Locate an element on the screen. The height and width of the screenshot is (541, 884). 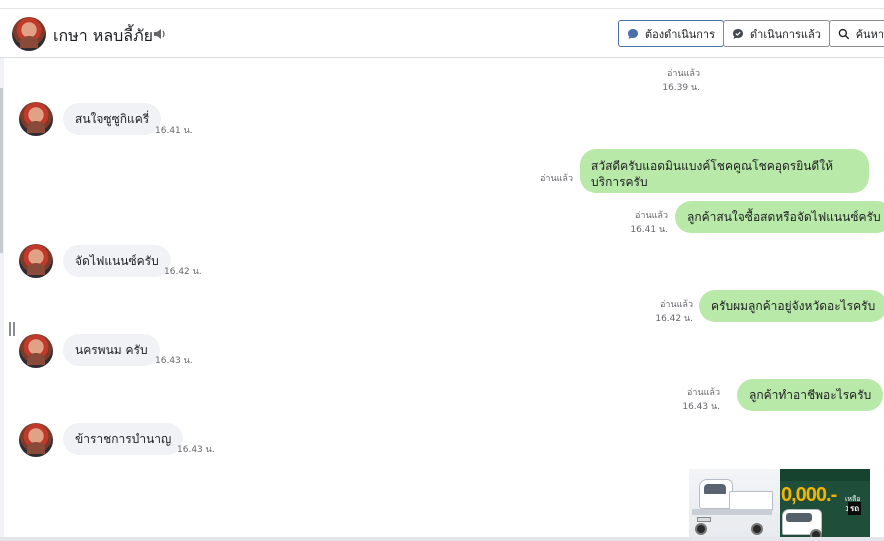
todo-button: ต้องดำเนินการ is located at coordinates (671, 33).